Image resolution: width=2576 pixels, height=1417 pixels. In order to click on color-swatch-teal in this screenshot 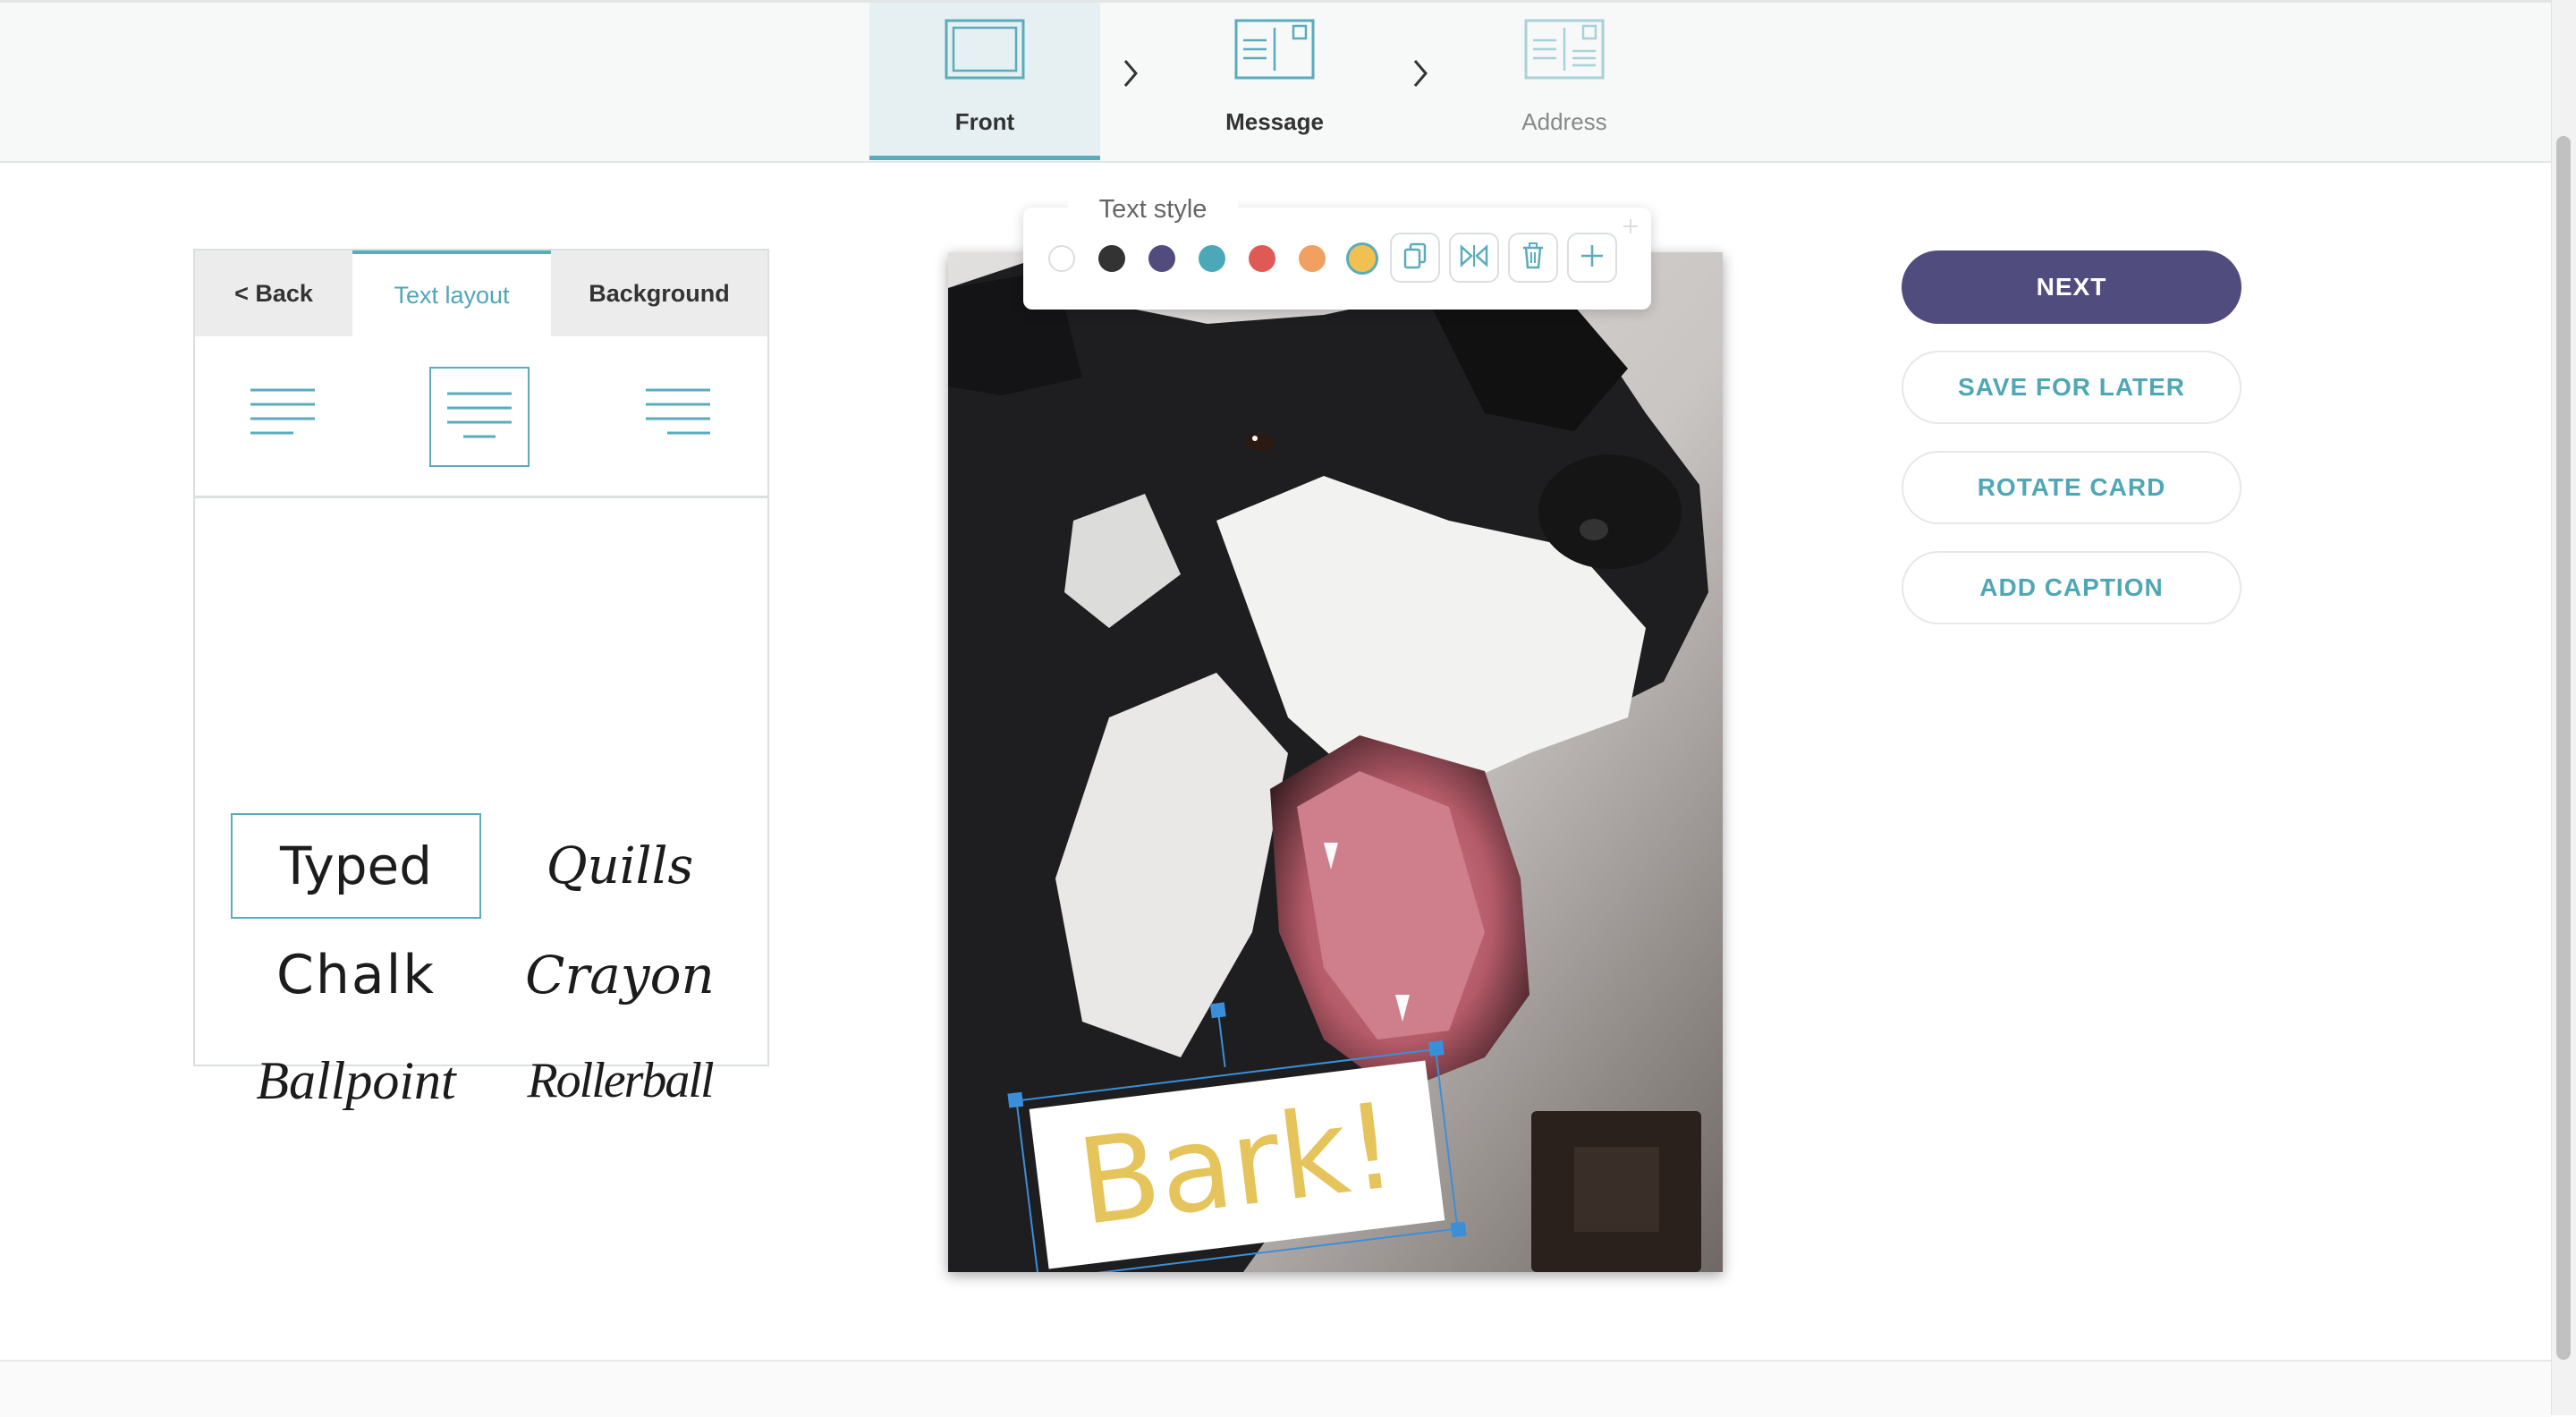, I will do `click(1212, 258)`.